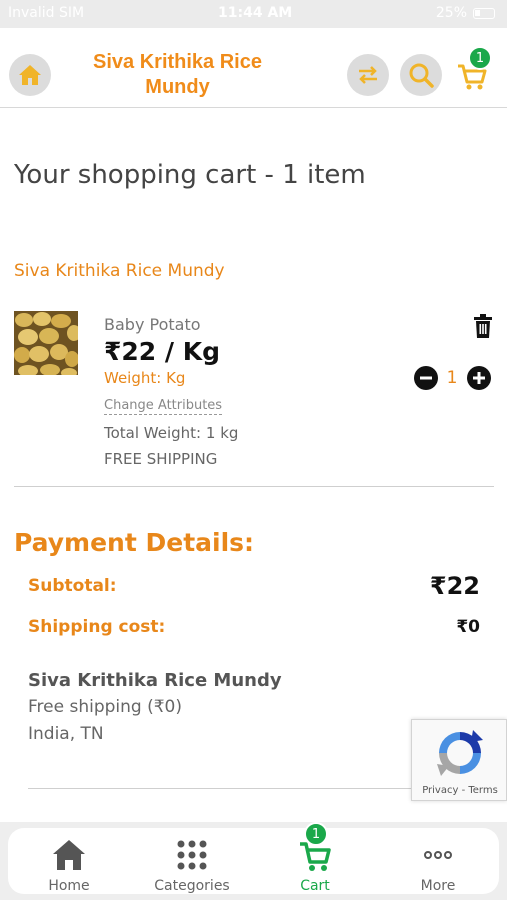  What do you see at coordinates (454, 586) in the screenshot?
I see `subtotal-value: ₹22` at bounding box center [454, 586].